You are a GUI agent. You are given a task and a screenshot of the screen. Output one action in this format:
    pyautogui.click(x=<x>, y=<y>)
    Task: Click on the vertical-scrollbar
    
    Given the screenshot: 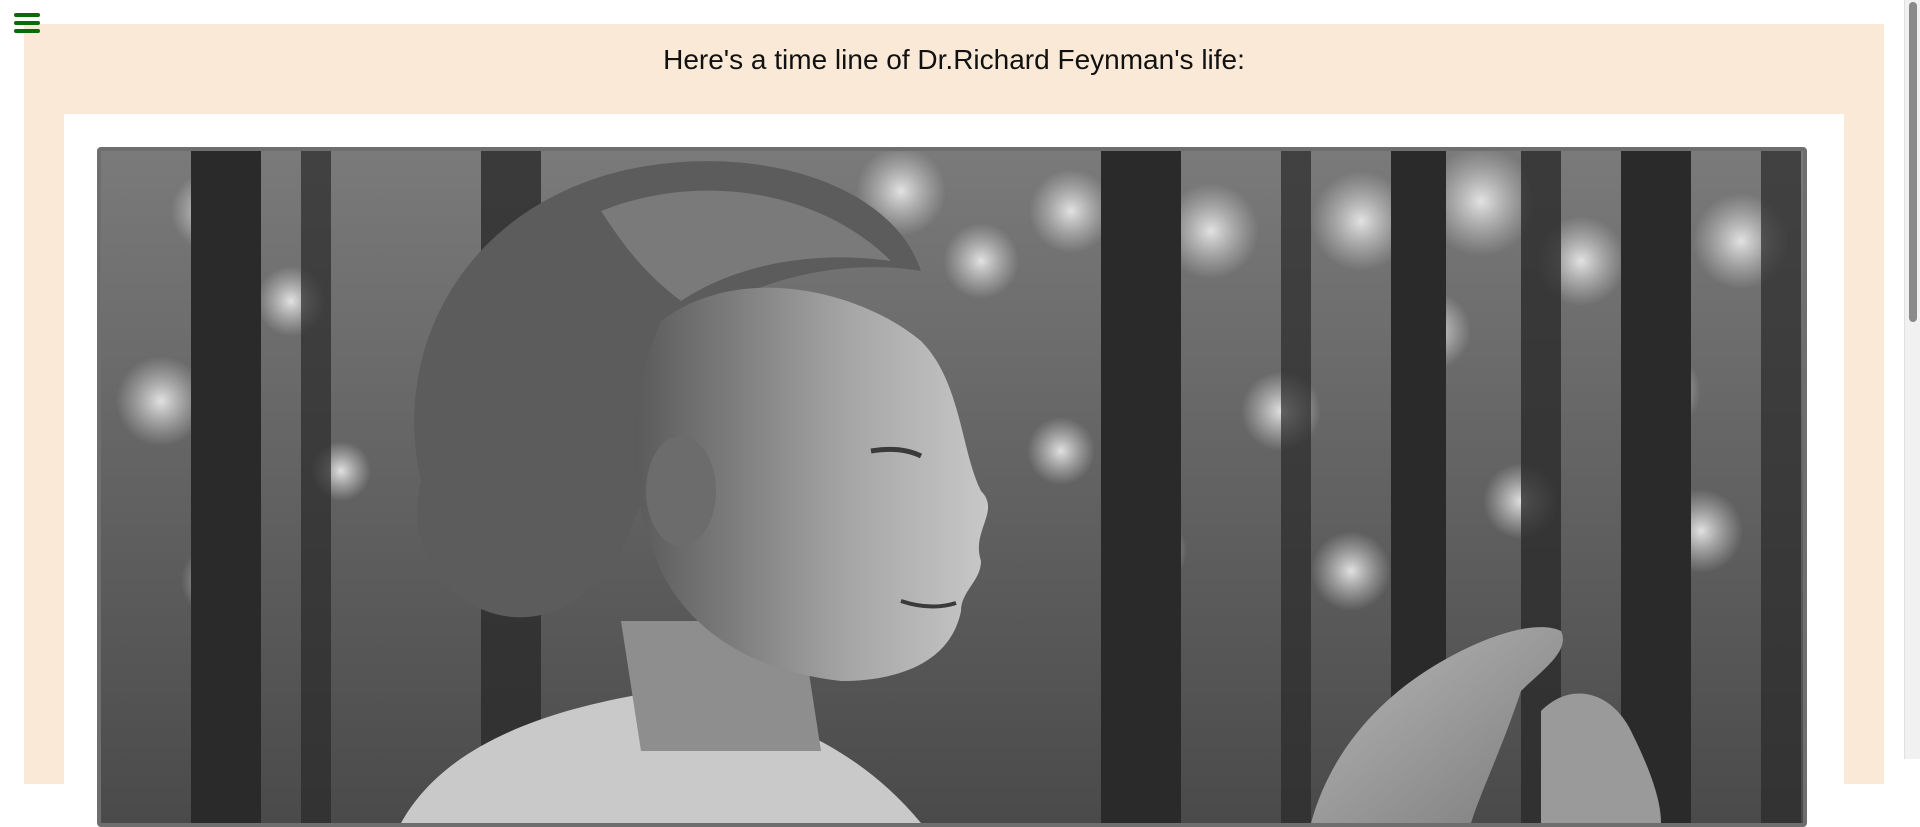 What is the action you would take?
    pyautogui.click(x=1912, y=379)
    